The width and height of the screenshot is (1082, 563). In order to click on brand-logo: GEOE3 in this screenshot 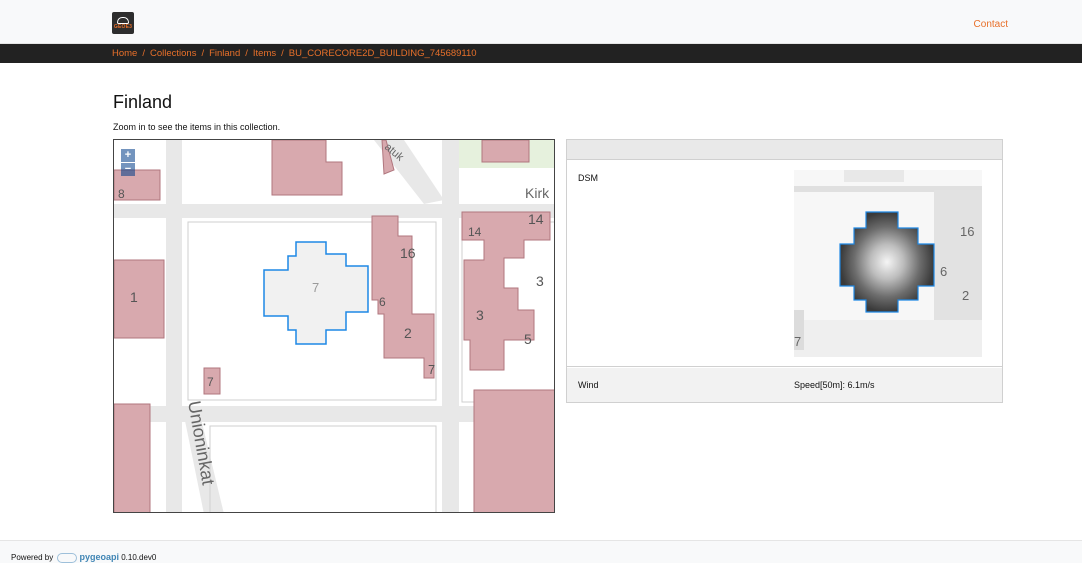, I will do `click(123, 23)`.